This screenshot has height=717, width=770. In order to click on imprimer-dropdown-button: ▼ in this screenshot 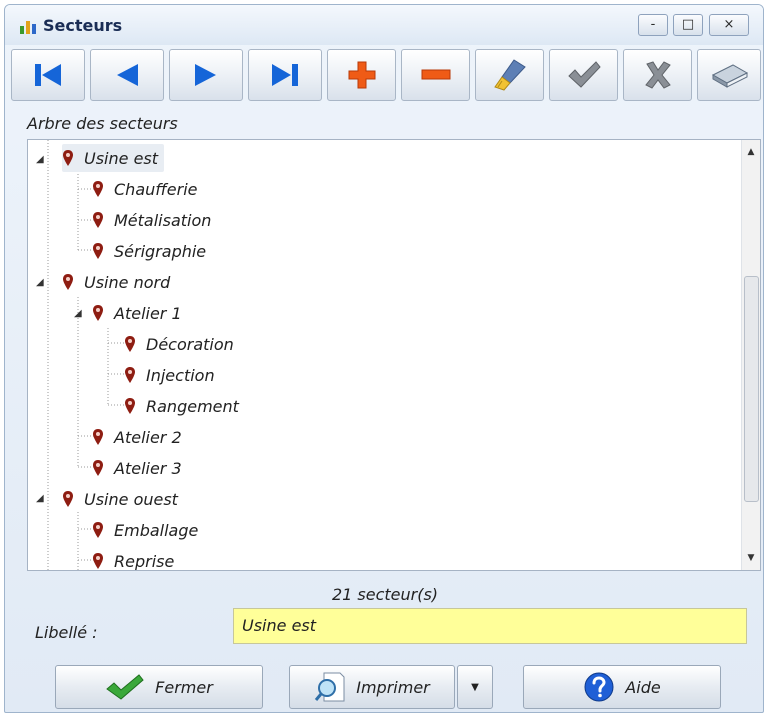, I will do `click(475, 687)`.